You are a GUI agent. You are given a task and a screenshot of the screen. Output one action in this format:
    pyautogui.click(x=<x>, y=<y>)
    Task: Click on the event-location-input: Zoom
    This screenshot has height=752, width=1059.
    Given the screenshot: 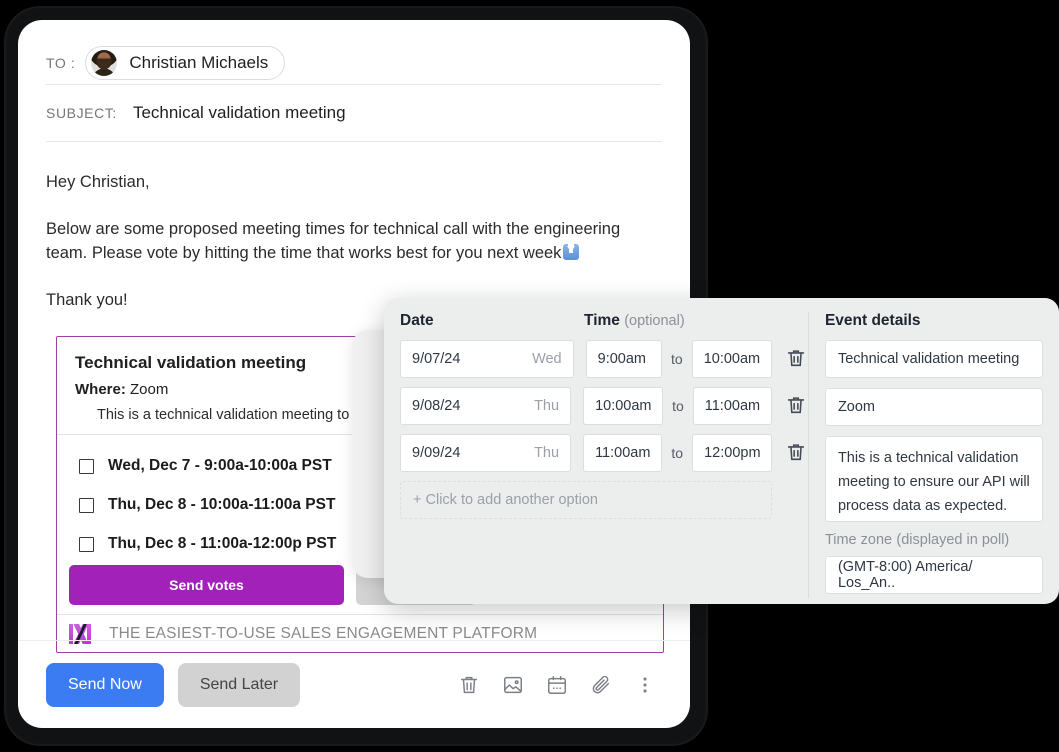 What is the action you would take?
    pyautogui.click(x=933, y=407)
    